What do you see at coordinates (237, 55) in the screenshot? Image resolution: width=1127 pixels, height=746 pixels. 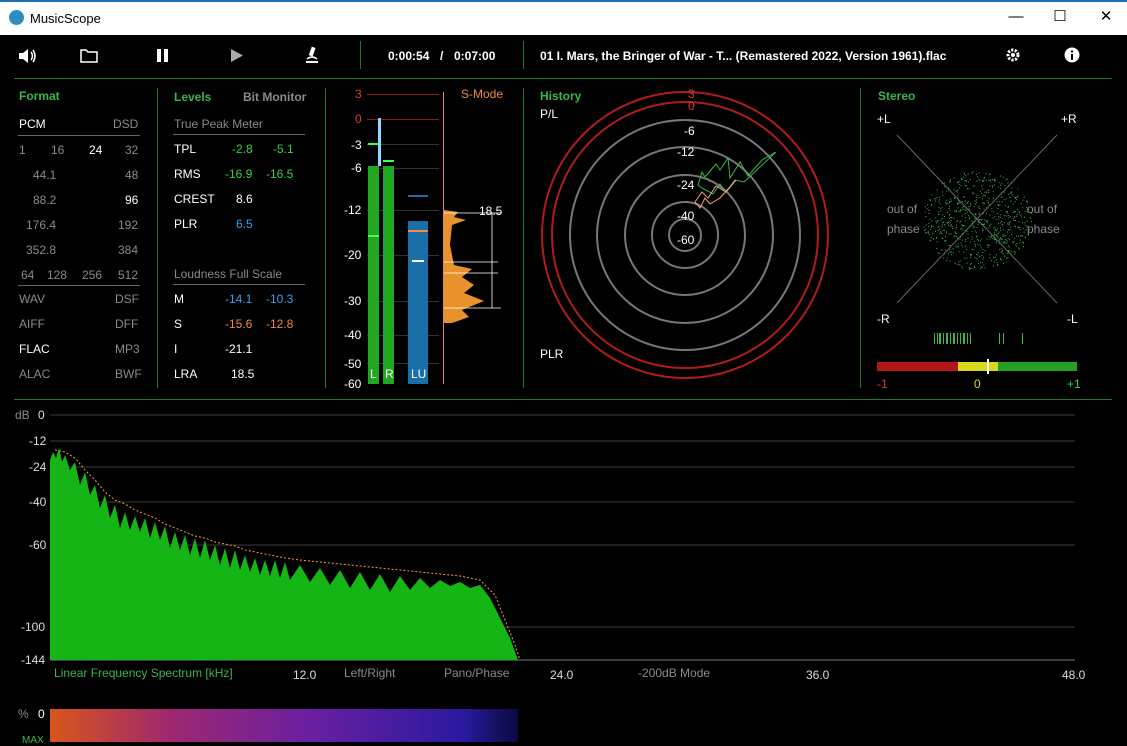 I see `play-icon` at bounding box center [237, 55].